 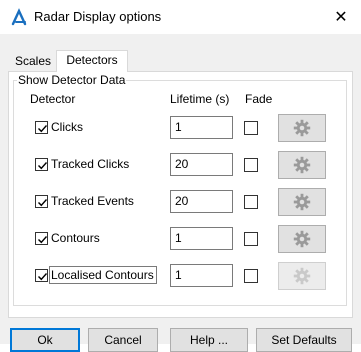 I want to click on detector-label: Contours, so click(x=75, y=238).